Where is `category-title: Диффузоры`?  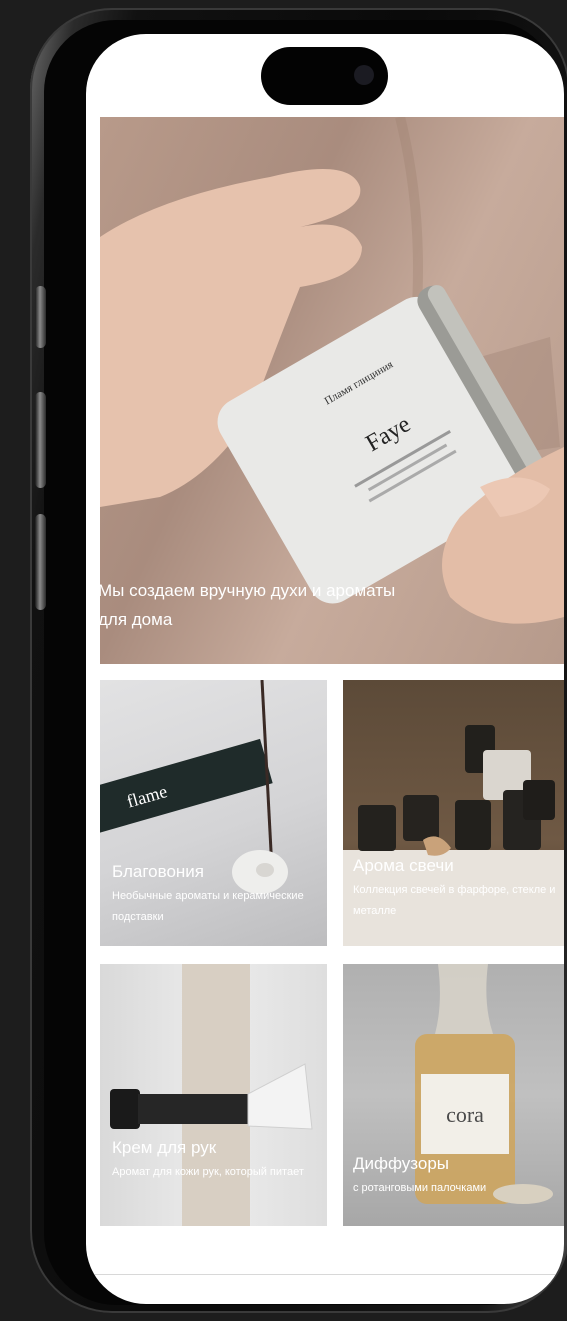
category-title: Диффузоры is located at coordinates (401, 1163).